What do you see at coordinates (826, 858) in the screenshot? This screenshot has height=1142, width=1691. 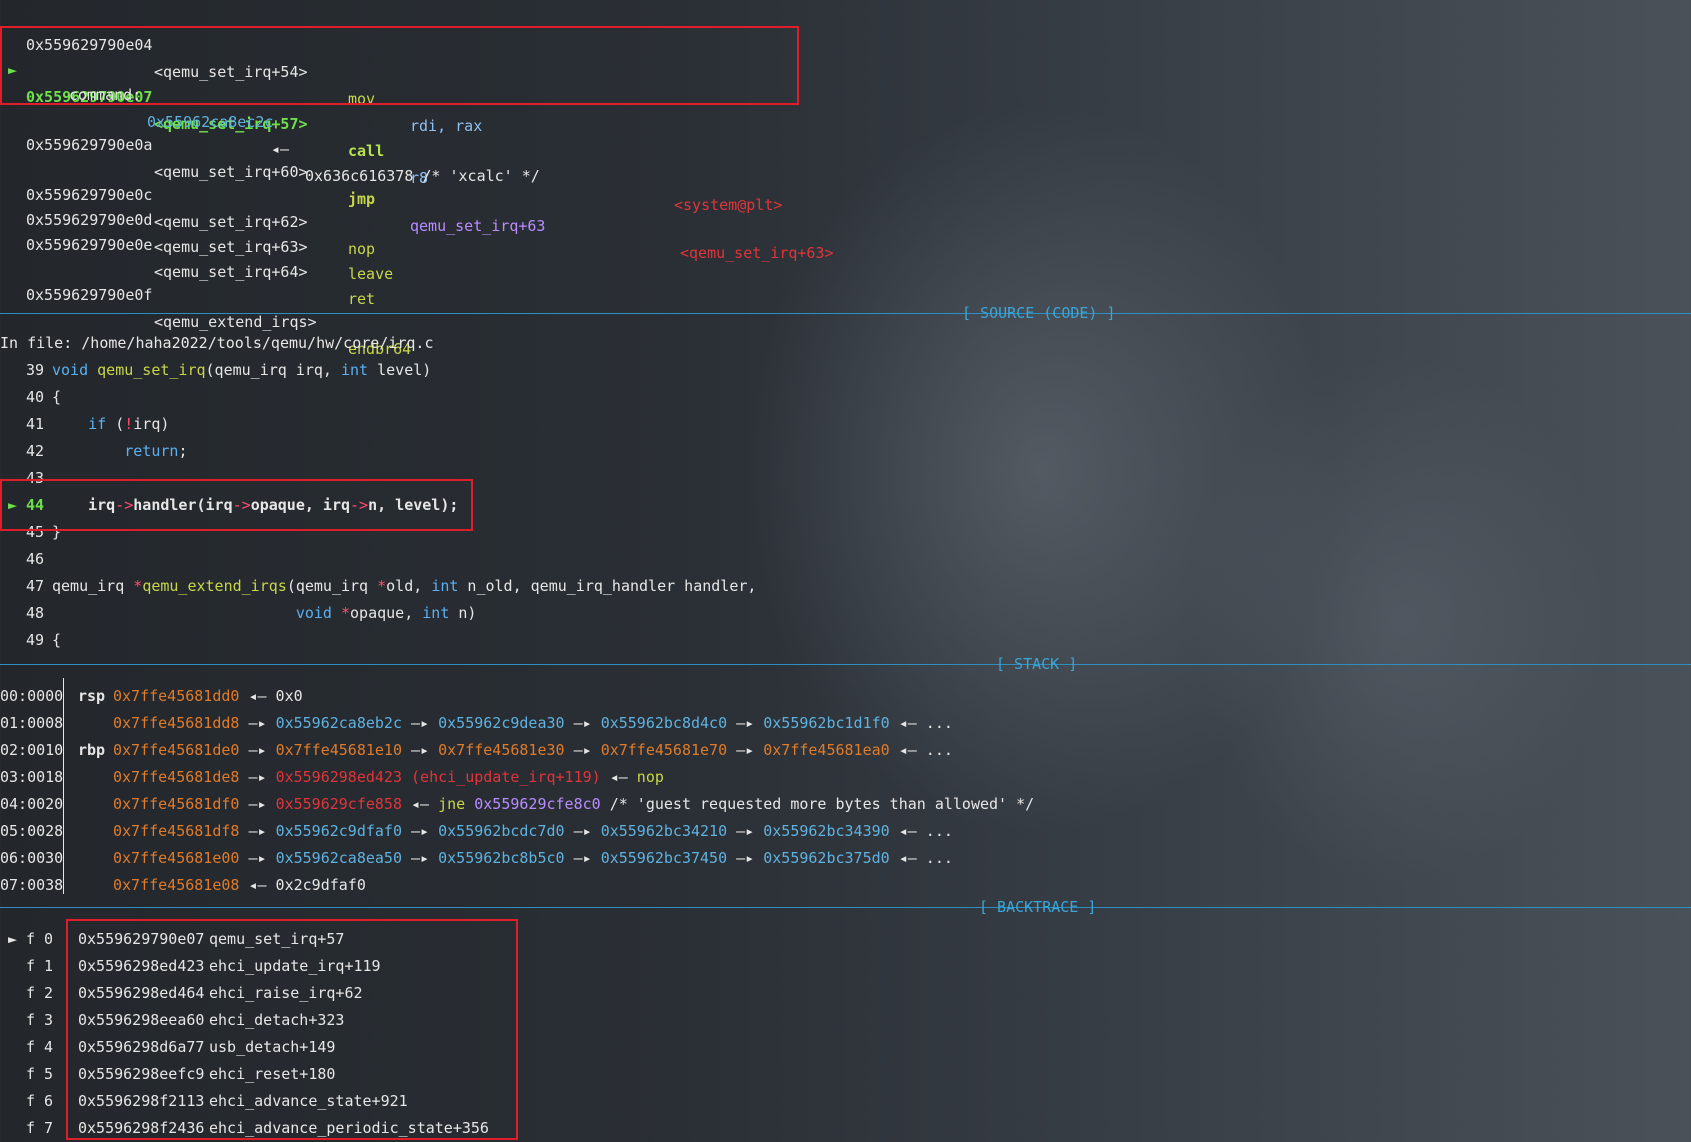 I see `code-token: 0x55962bc375d0` at bounding box center [826, 858].